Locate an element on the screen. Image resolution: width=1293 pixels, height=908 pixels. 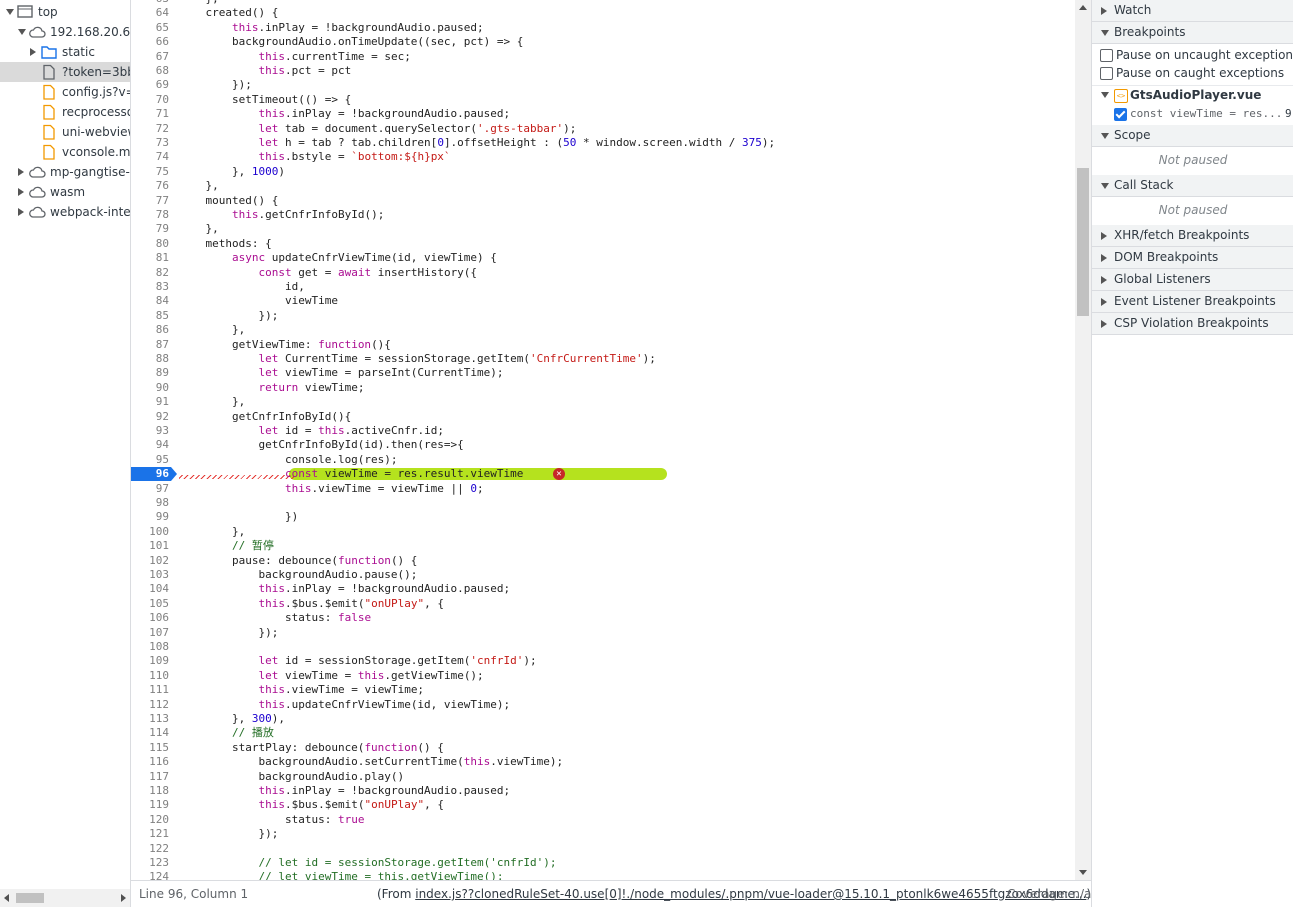
code-line: 67 this.currentTime = sec; is located at coordinates (603, 57).